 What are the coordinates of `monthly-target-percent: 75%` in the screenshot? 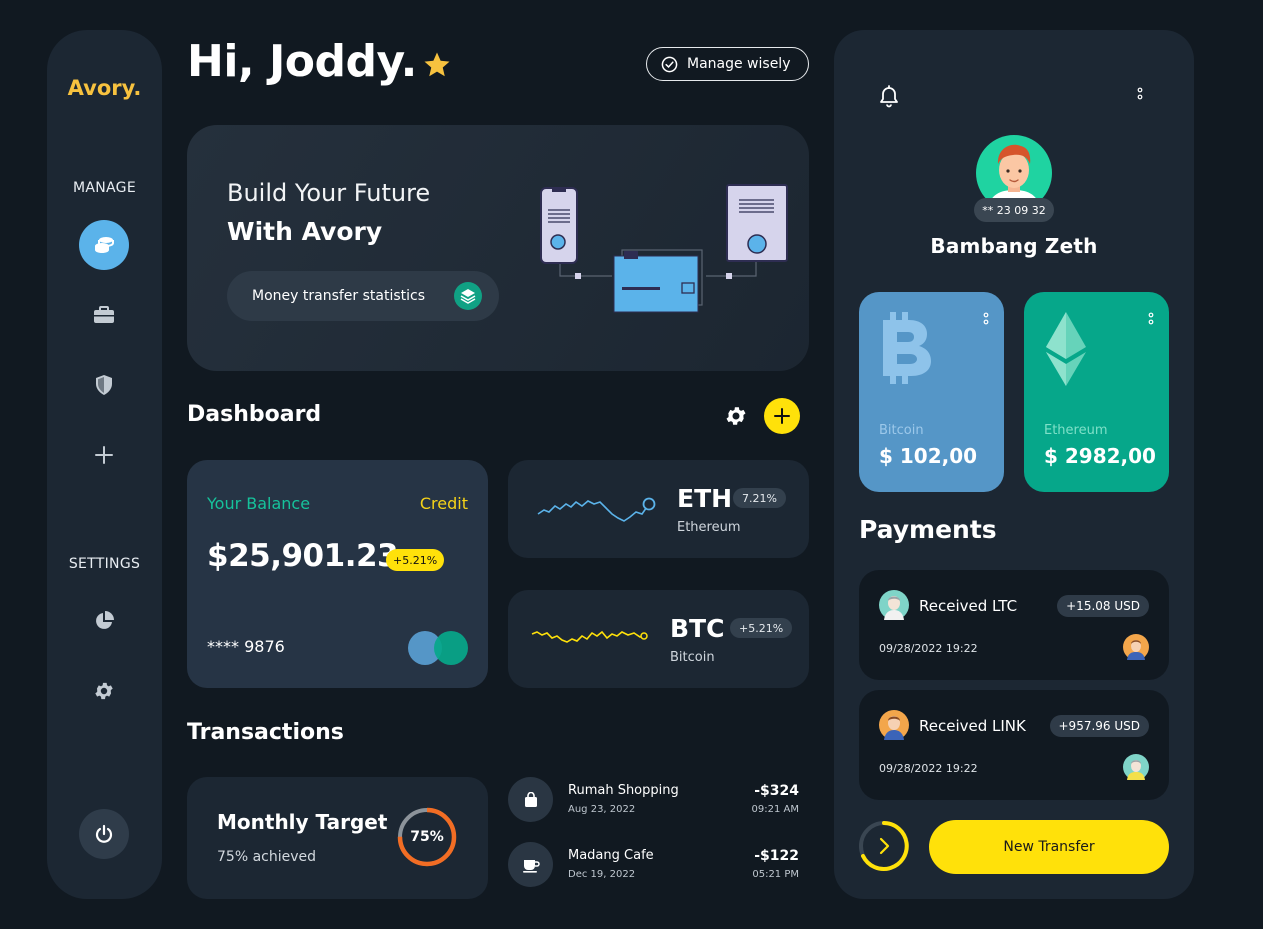 It's located at (427, 837).